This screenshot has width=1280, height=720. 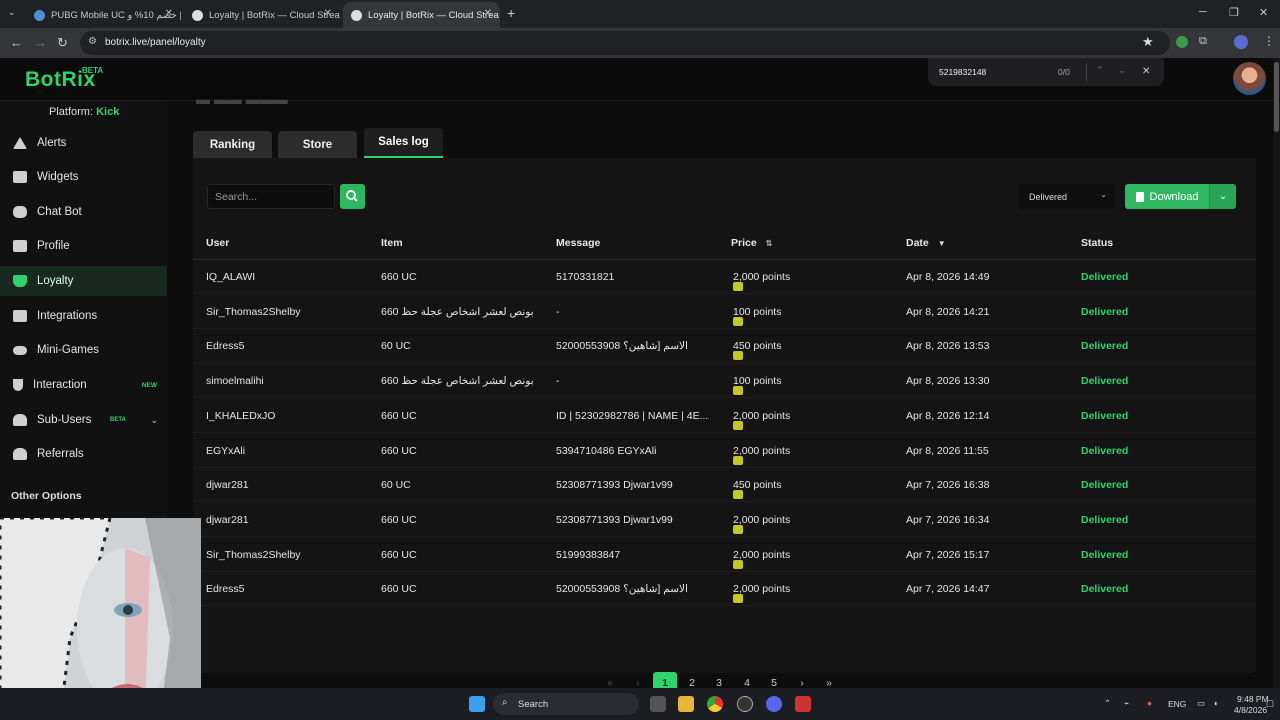 I want to click on cell-price: 450 points, so click(x=757, y=350).